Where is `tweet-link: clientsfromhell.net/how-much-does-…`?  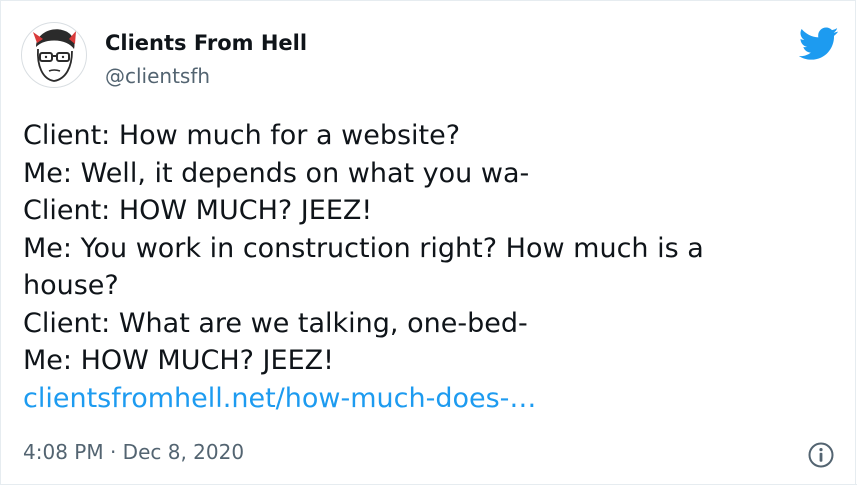
tweet-link: clientsfromhell.net/how-much-does-… is located at coordinates (430, 399).